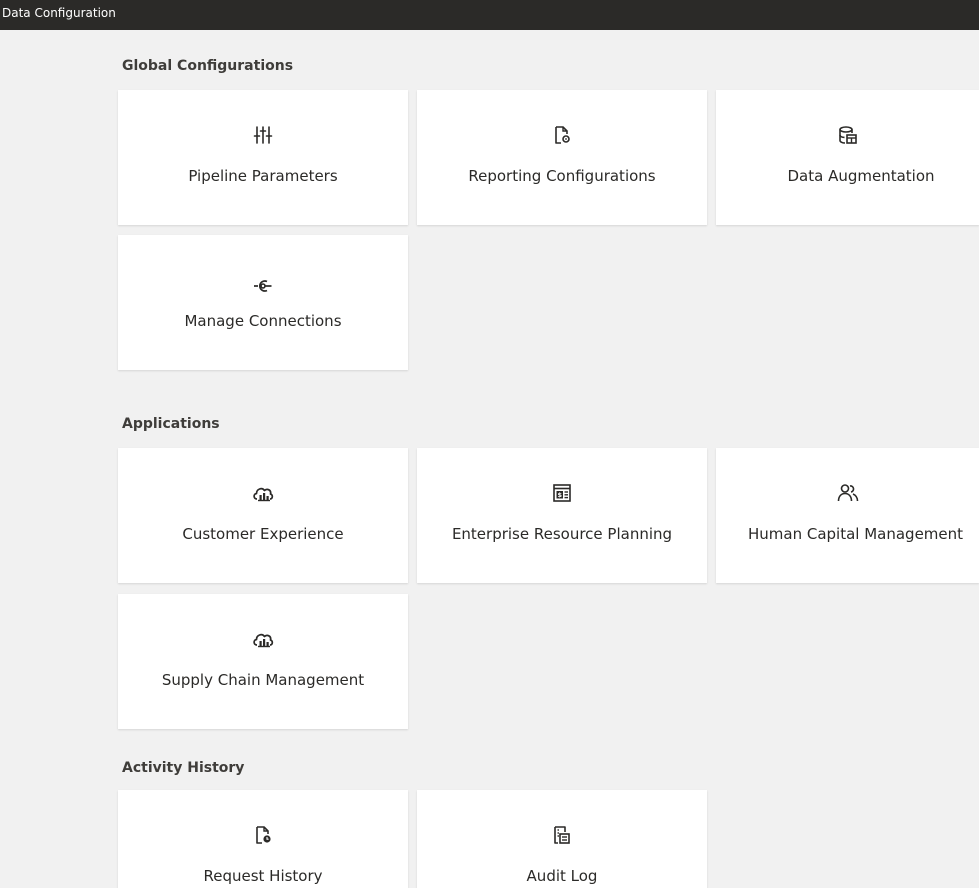 The width and height of the screenshot is (979, 888). Describe the element at coordinates (263, 176) in the screenshot. I see `card-label: Pipeline Parameters` at that location.